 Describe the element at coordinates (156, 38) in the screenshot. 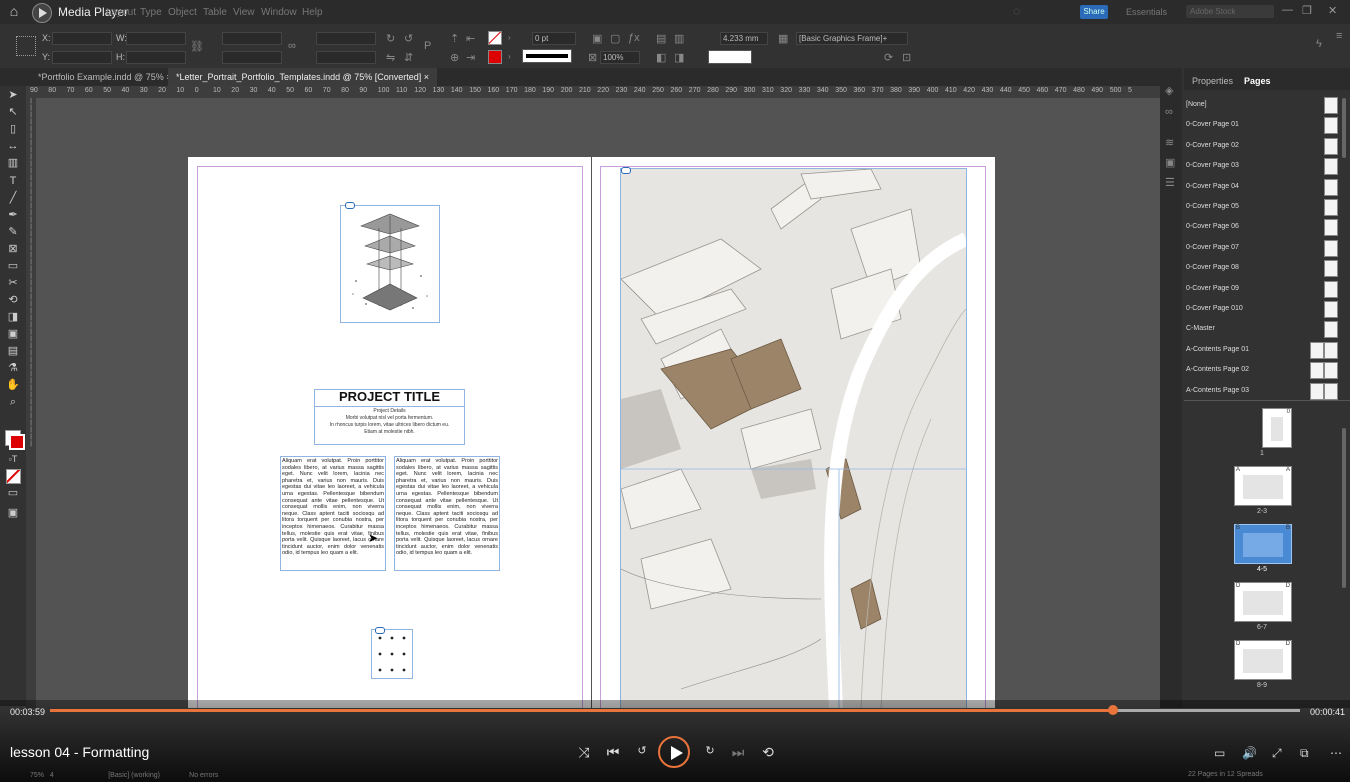

I see `w-field` at that location.